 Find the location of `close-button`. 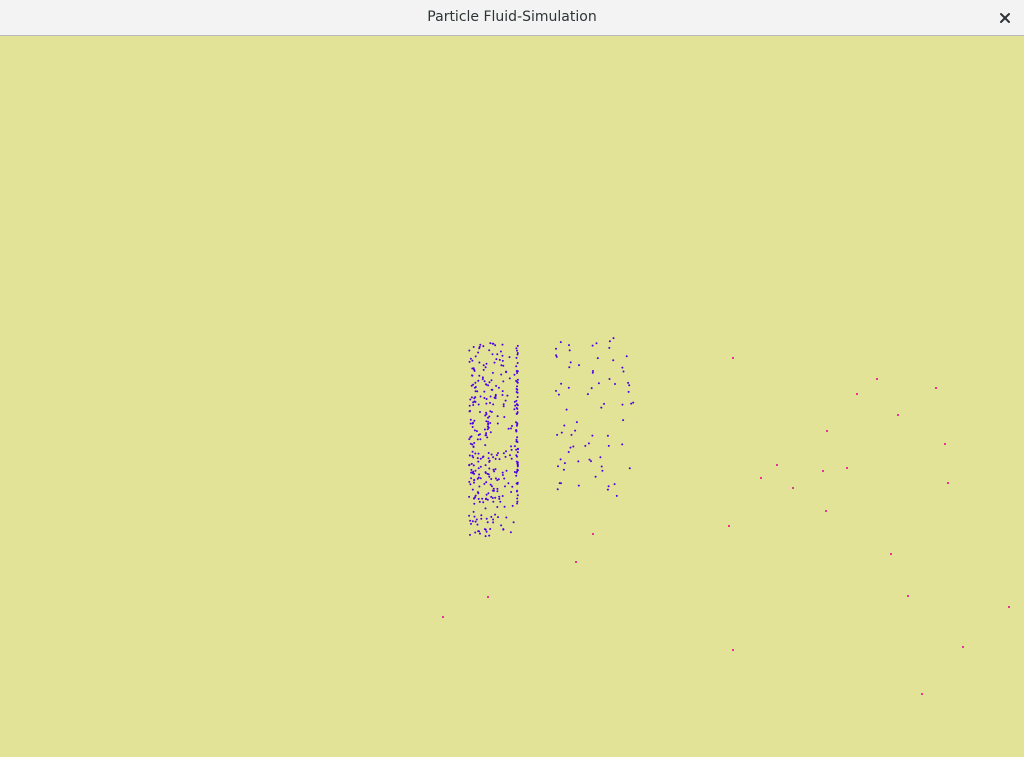

close-button is located at coordinates (1005, 18).